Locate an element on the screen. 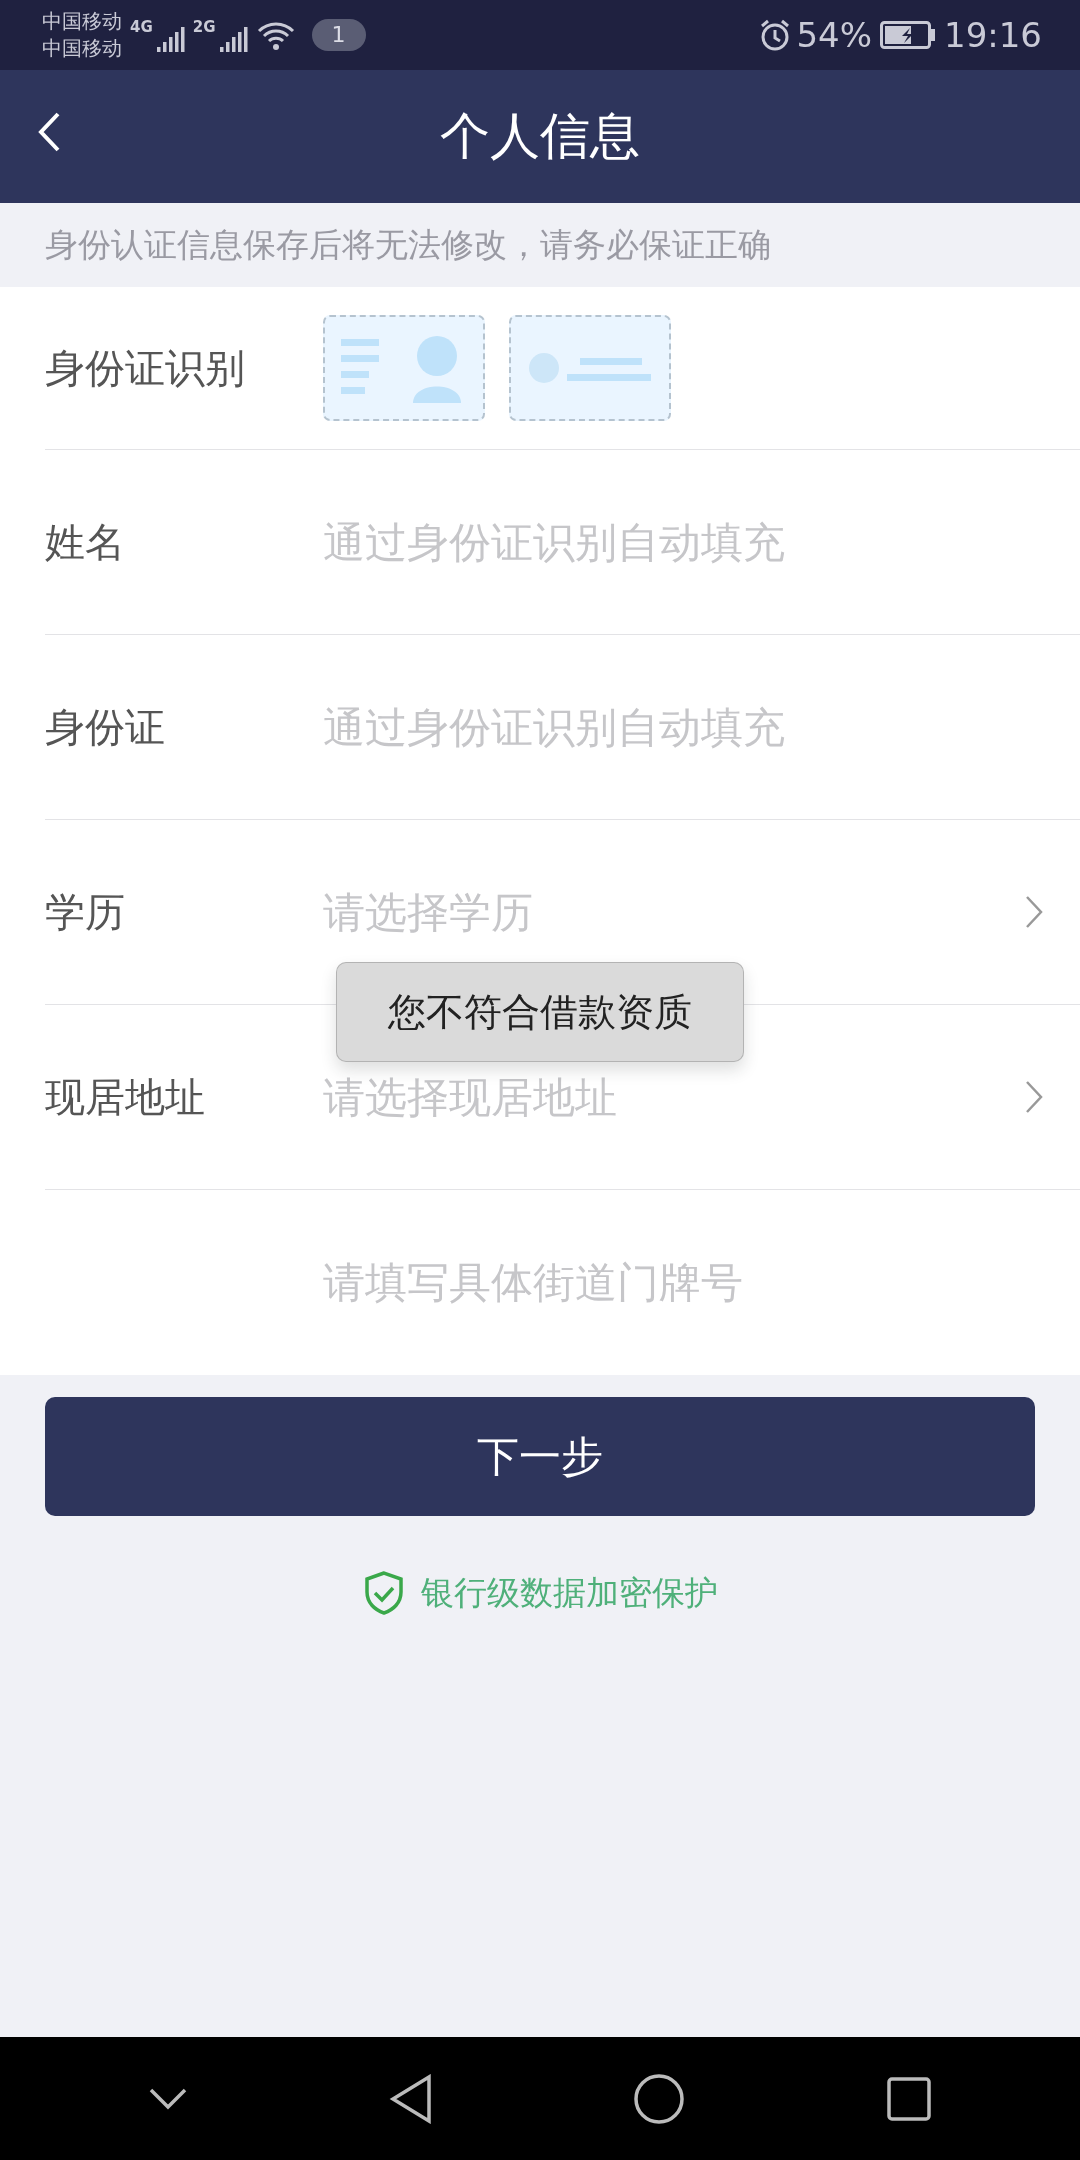 Image resolution: width=1080 pixels, height=2160 pixels. next-button: 下一步 is located at coordinates (540, 1456).